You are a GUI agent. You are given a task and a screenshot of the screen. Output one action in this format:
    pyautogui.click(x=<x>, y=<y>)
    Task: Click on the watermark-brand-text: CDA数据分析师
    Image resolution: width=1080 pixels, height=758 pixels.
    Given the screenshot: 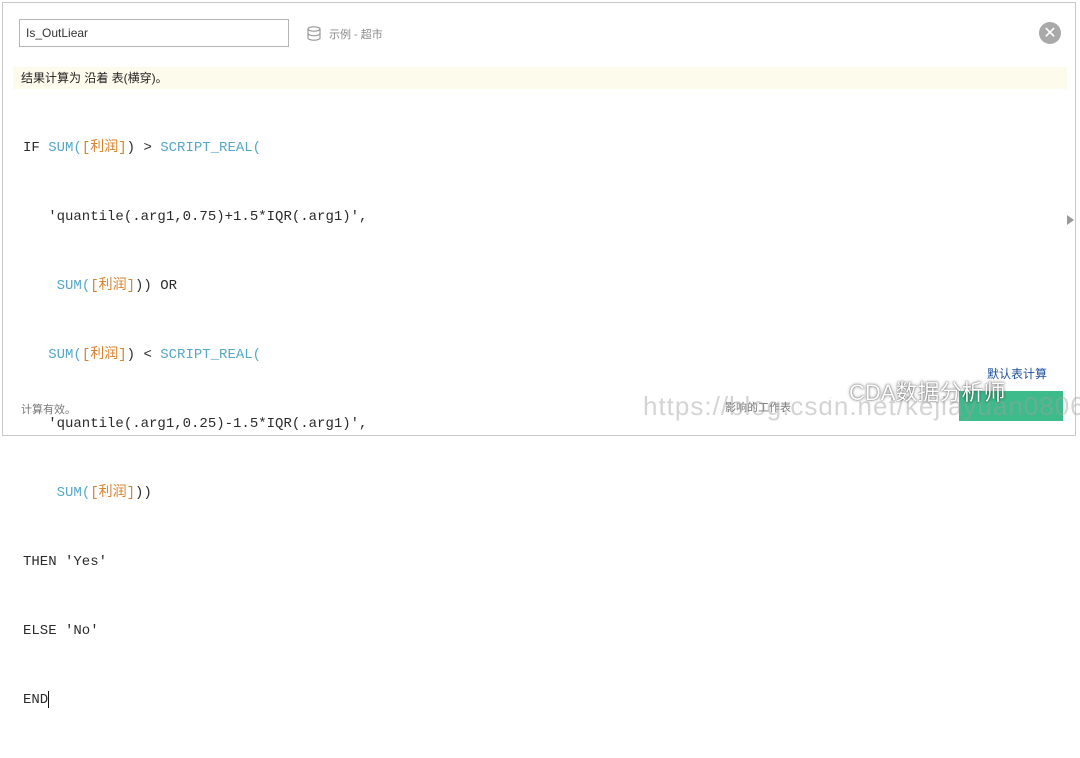 What is the action you would take?
    pyautogui.click(x=927, y=392)
    